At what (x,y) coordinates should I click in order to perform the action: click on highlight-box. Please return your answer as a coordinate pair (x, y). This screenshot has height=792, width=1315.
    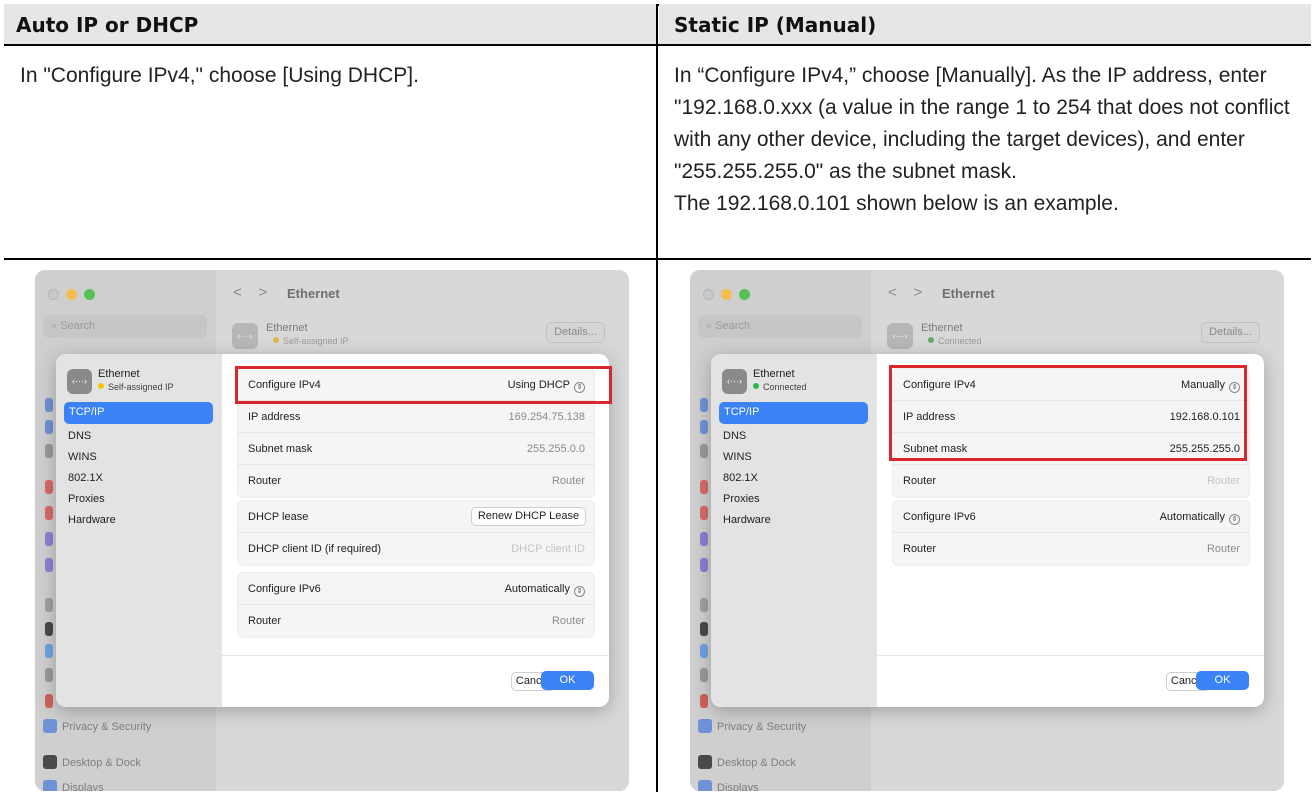
    Looking at the image, I should click on (1068, 413).